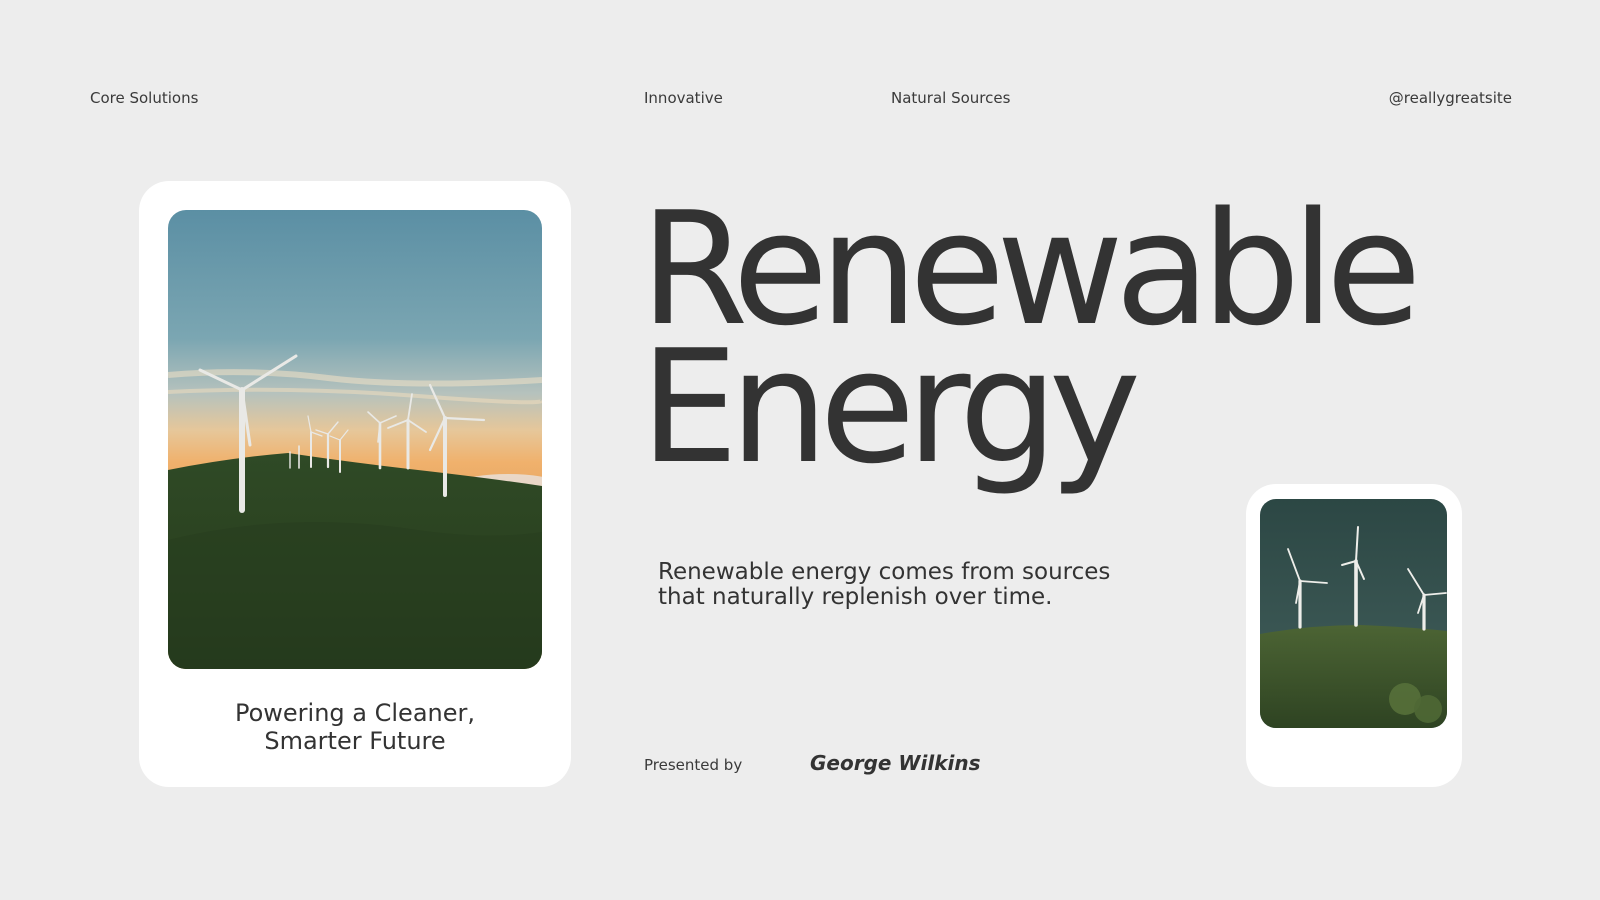 Image resolution: width=1600 pixels, height=900 pixels. What do you see at coordinates (355, 741) in the screenshot?
I see `caption-line-2: Smarter Future` at bounding box center [355, 741].